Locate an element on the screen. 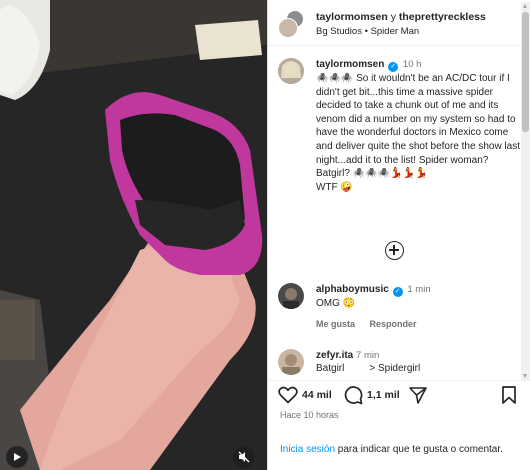 The height and width of the screenshot is (470, 530). heart-icon is located at coordinates (288, 395).